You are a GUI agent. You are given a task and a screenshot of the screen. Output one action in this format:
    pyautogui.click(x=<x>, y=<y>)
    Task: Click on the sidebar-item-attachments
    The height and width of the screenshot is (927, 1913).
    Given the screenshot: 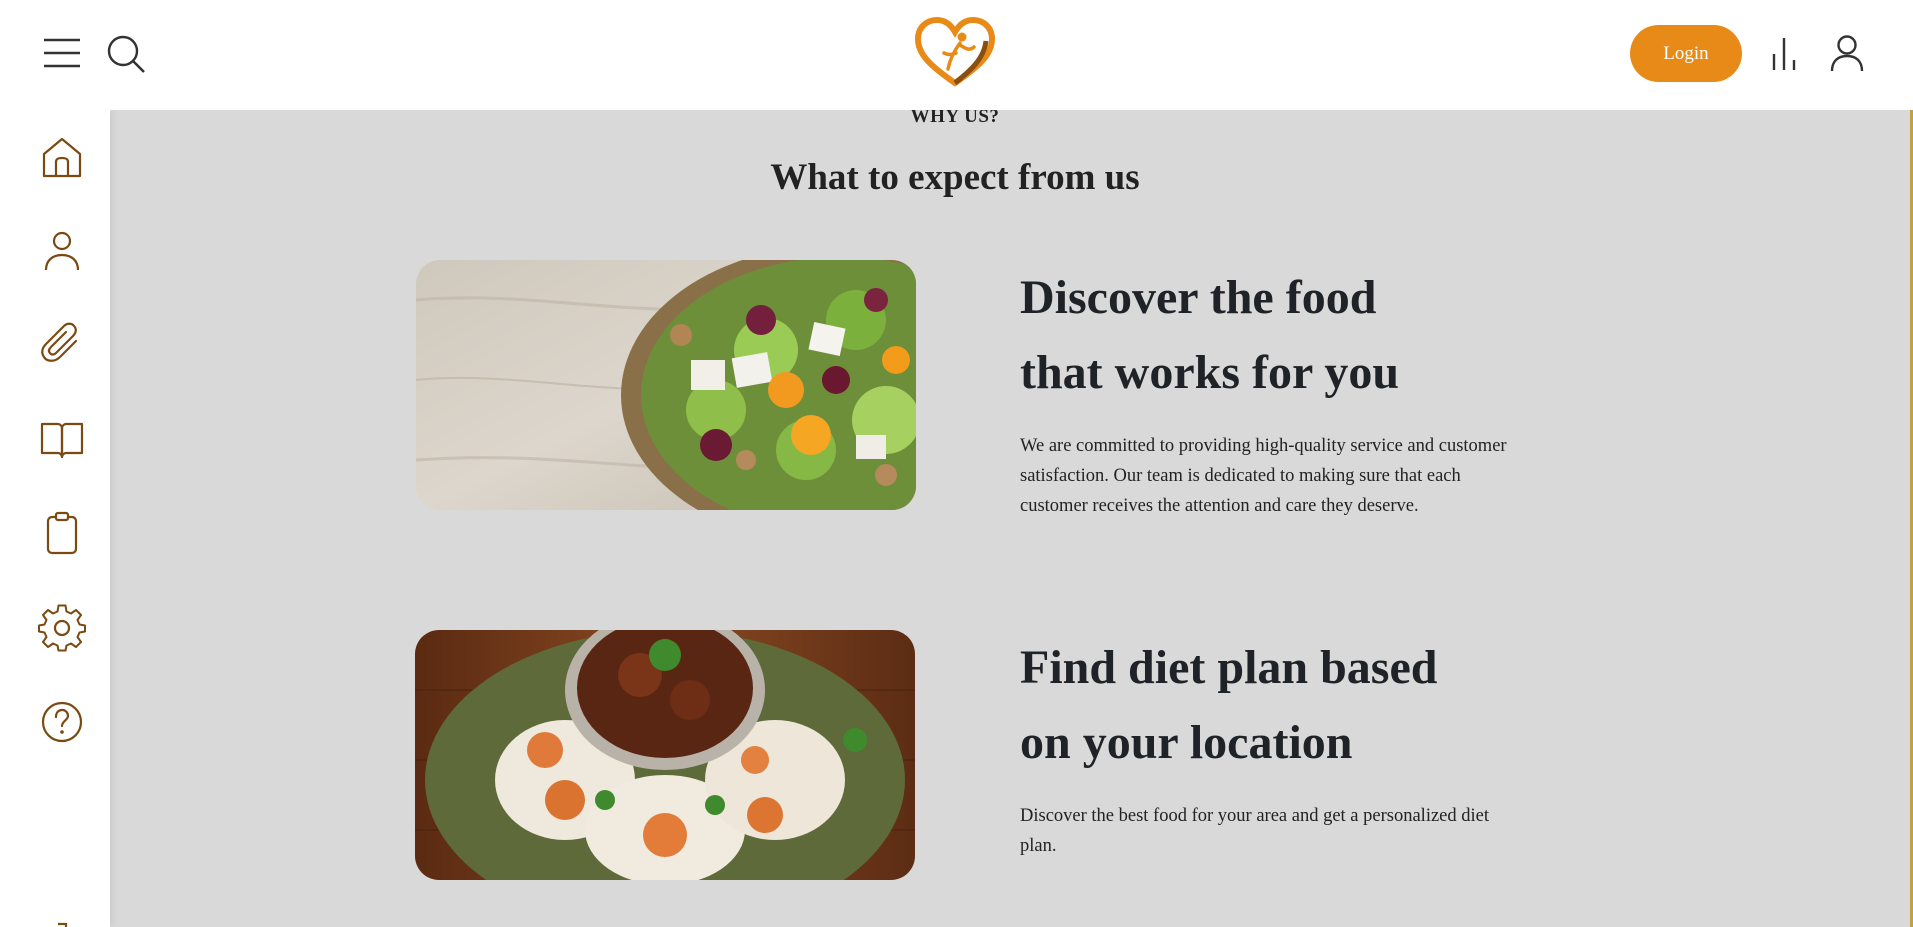 What is the action you would take?
    pyautogui.click(x=62, y=345)
    